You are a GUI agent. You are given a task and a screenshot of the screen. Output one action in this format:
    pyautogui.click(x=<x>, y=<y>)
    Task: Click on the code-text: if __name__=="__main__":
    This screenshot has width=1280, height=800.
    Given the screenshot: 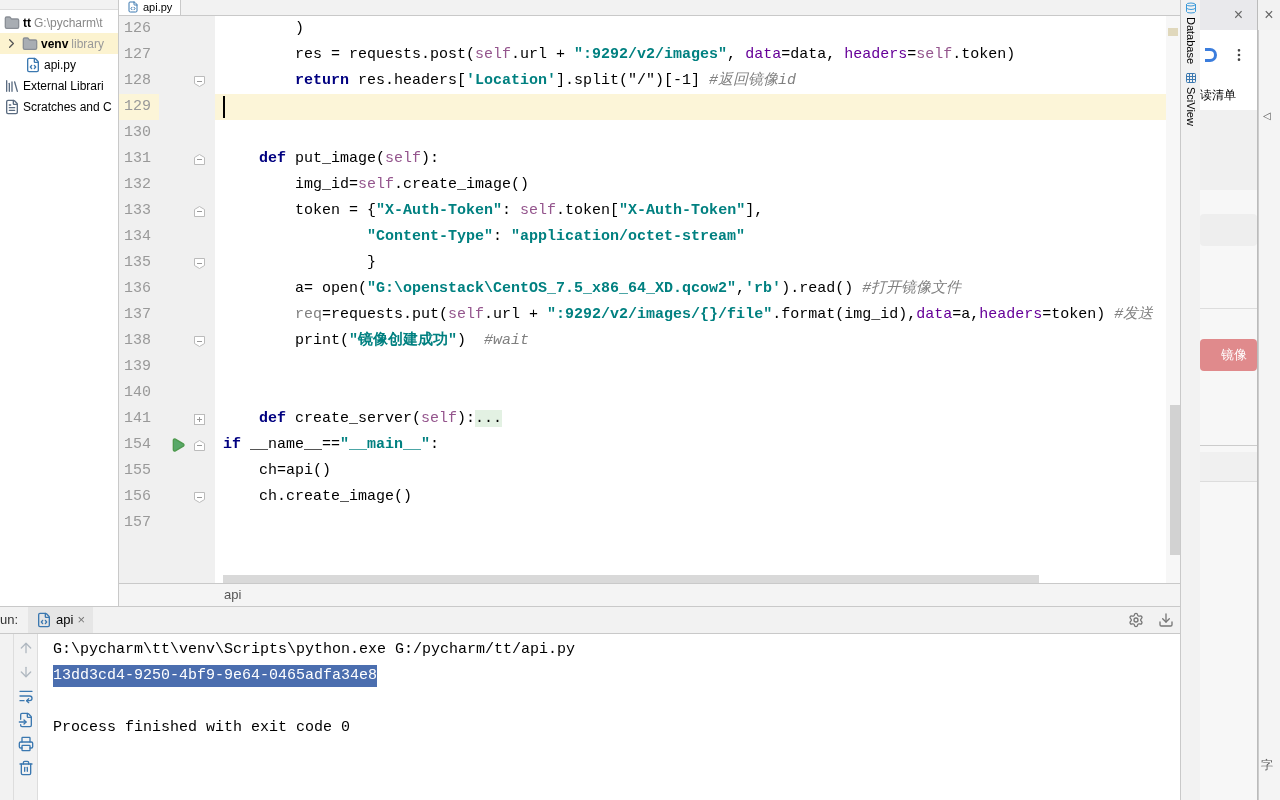 What is the action you would take?
    pyautogui.click(x=331, y=444)
    